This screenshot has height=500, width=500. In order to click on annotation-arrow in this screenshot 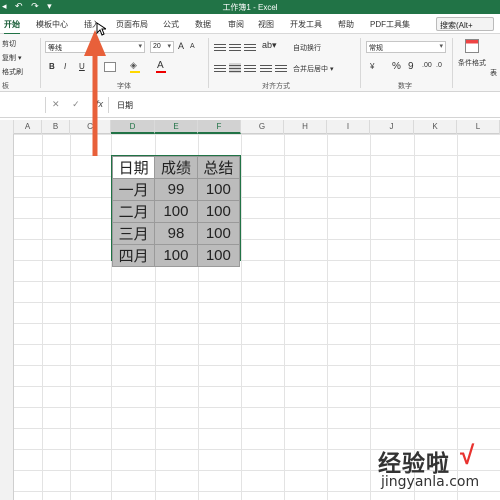, I will do `click(95, 93)`.